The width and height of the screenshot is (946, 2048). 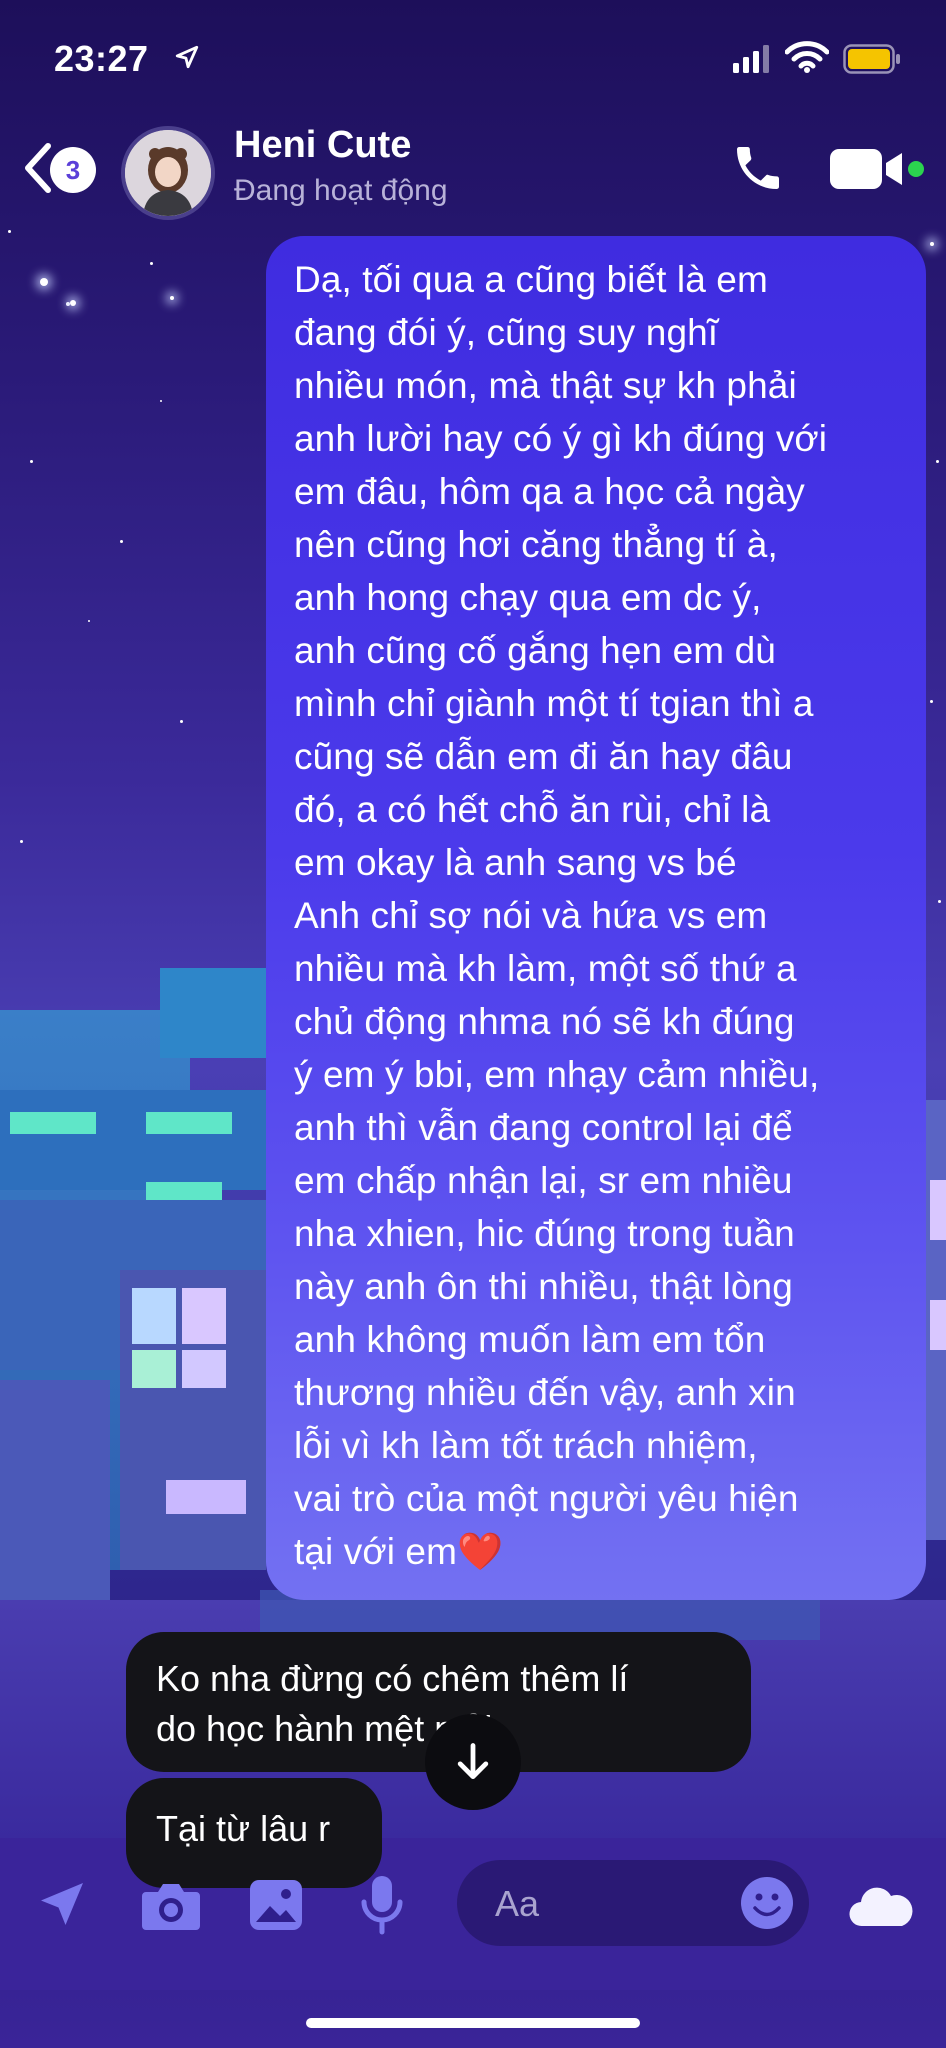 I want to click on avatar, so click(x=168, y=173).